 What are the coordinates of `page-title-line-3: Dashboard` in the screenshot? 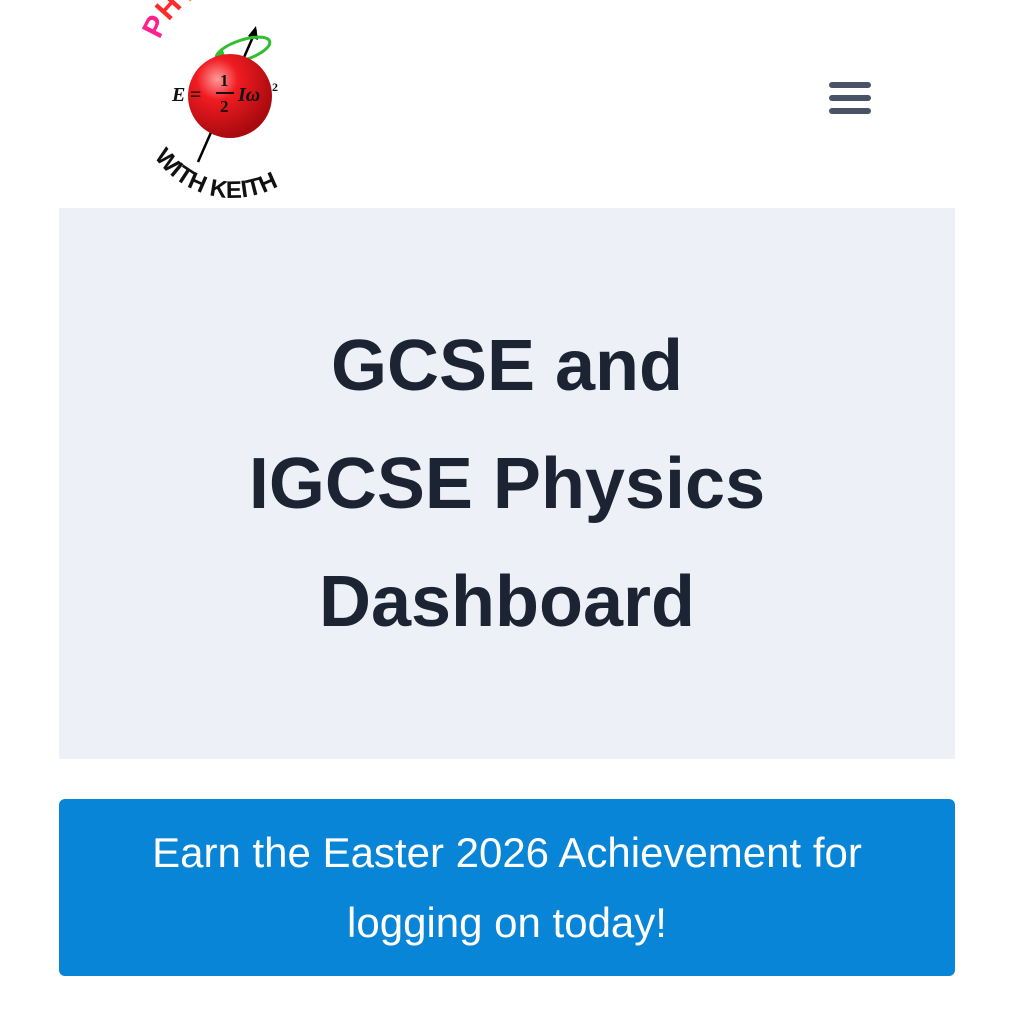 It's located at (507, 601).